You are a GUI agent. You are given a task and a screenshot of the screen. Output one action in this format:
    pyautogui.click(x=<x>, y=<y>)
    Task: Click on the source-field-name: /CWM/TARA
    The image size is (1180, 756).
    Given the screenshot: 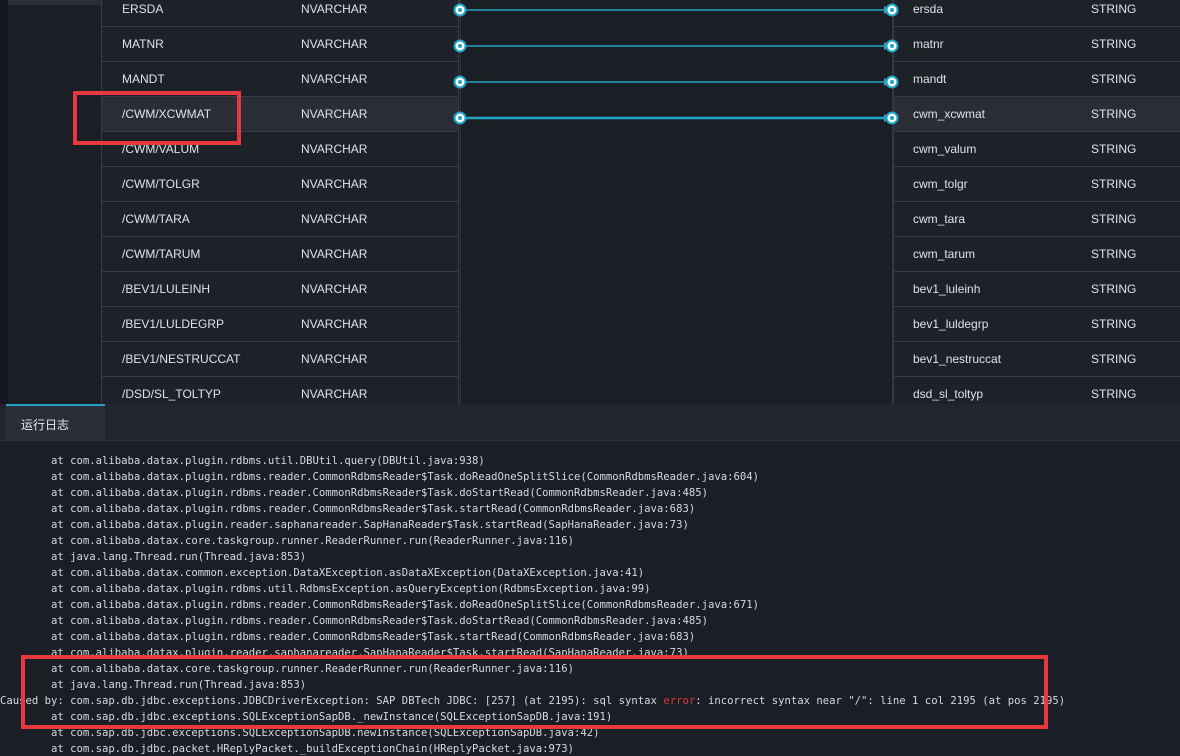 What is the action you would take?
    pyautogui.click(x=156, y=219)
    